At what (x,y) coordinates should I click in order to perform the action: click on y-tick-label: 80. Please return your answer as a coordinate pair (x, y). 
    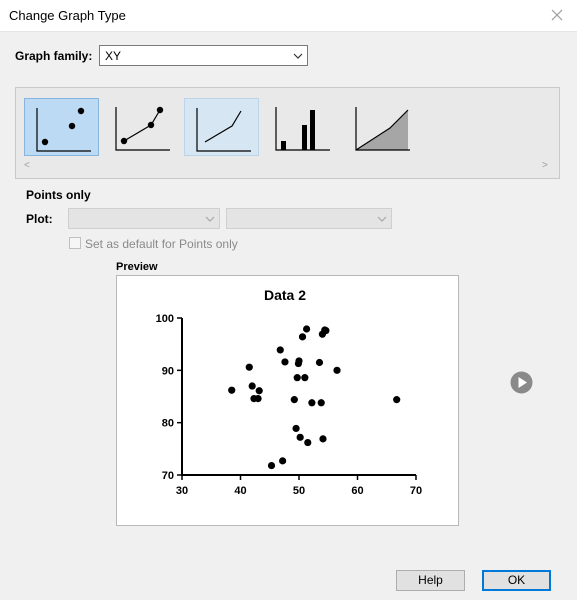
    Looking at the image, I should click on (168, 424).